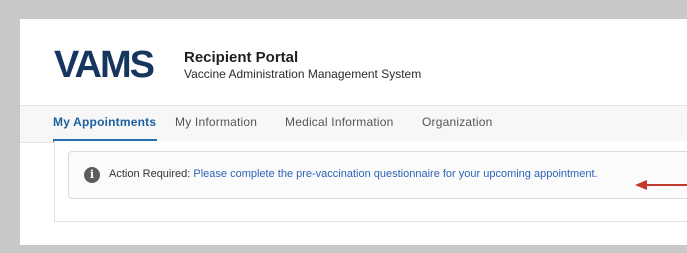 This screenshot has width=687, height=253. What do you see at coordinates (104, 122) in the screenshot?
I see `tab-my-appointments: My Appointments` at bounding box center [104, 122].